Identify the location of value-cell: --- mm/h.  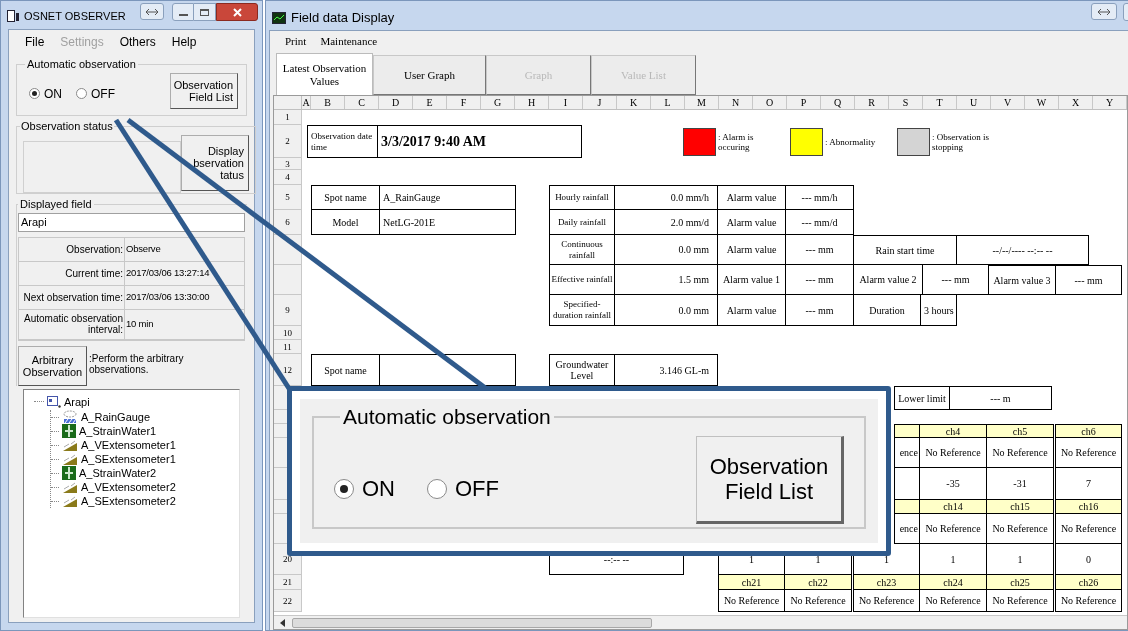
(820, 197).